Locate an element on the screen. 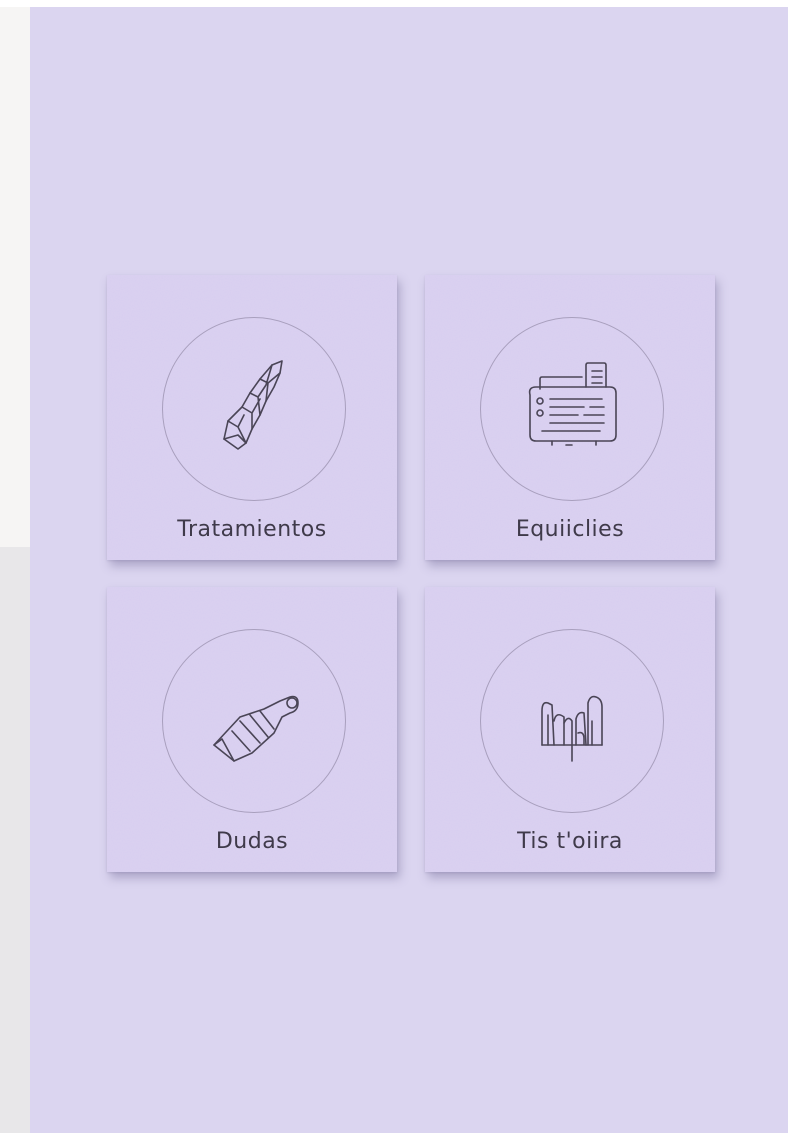  tile-tis-toiira: Tis t'oiira is located at coordinates (570, 729).